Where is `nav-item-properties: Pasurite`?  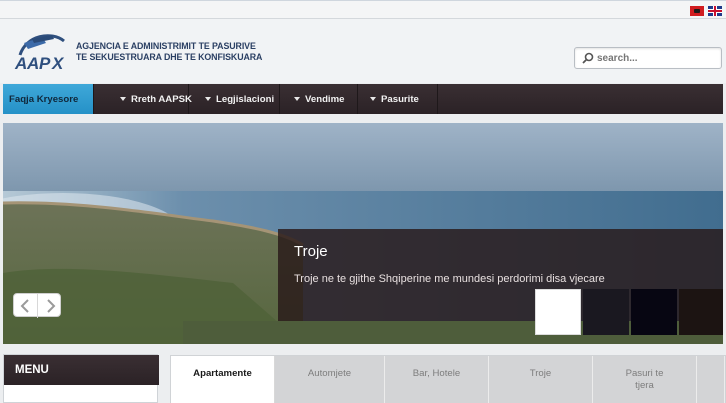 nav-item-properties: Pasurite is located at coordinates (398, 99).